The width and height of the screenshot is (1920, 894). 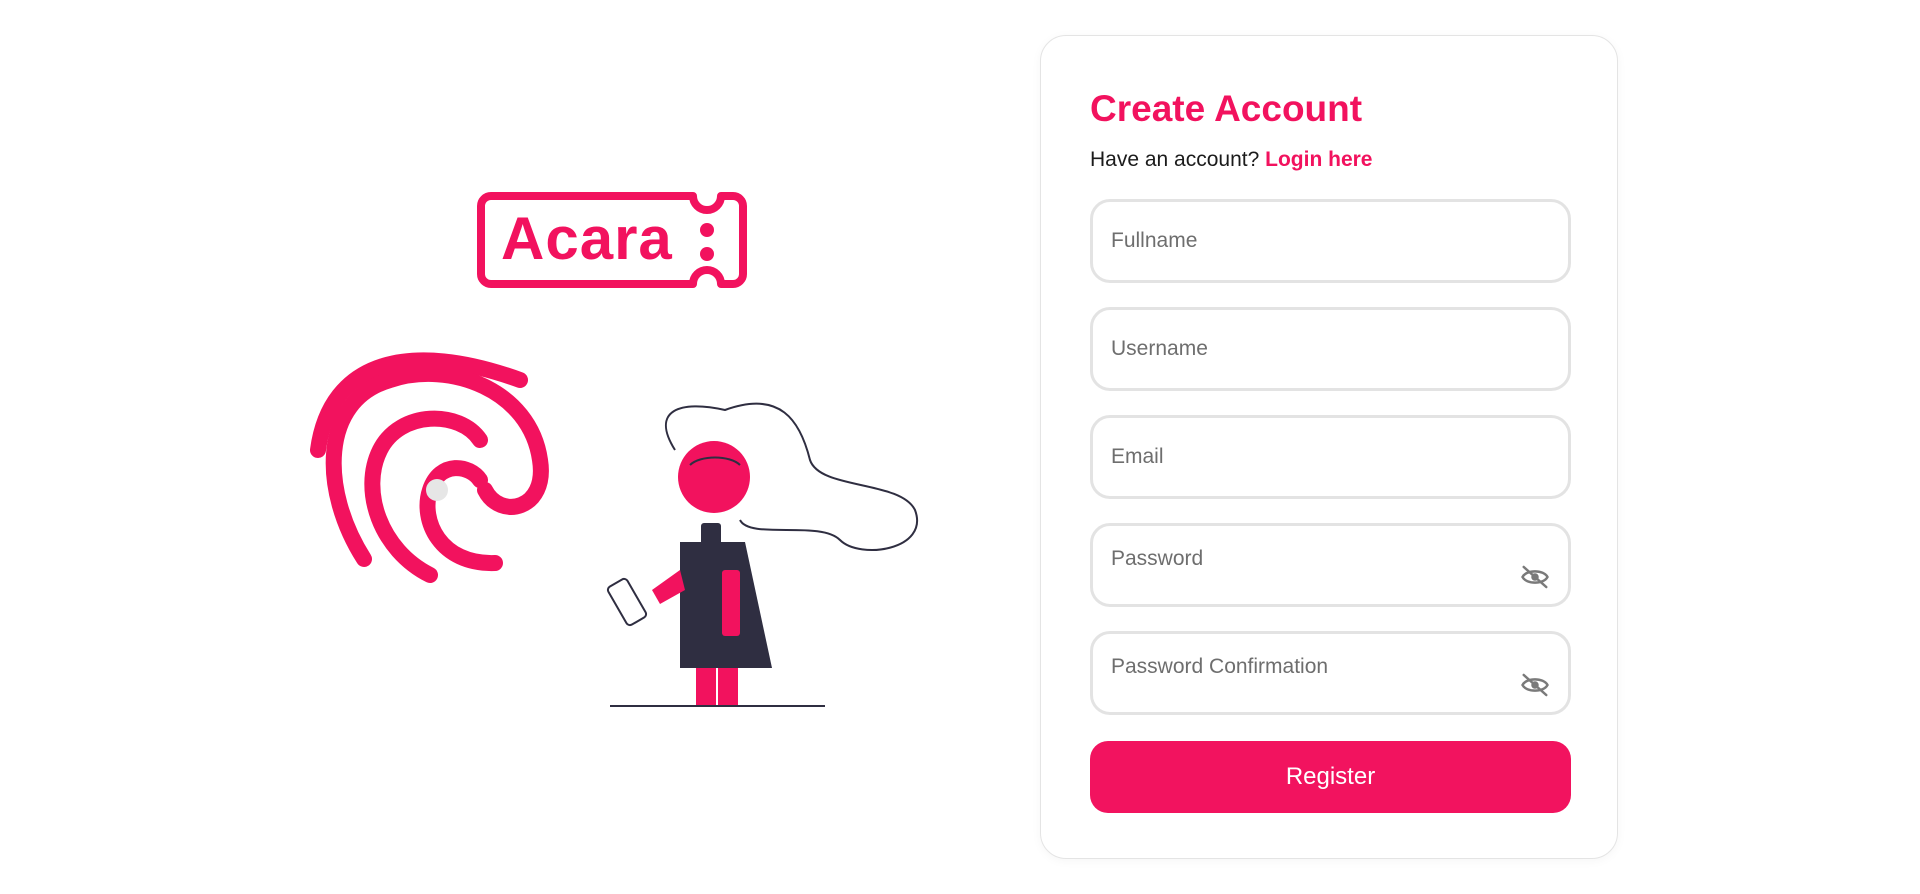 What do you see at coordinates (1330, 777) in the screenshot?
I see `register-button: Register` at bounding box center [1330, 777].